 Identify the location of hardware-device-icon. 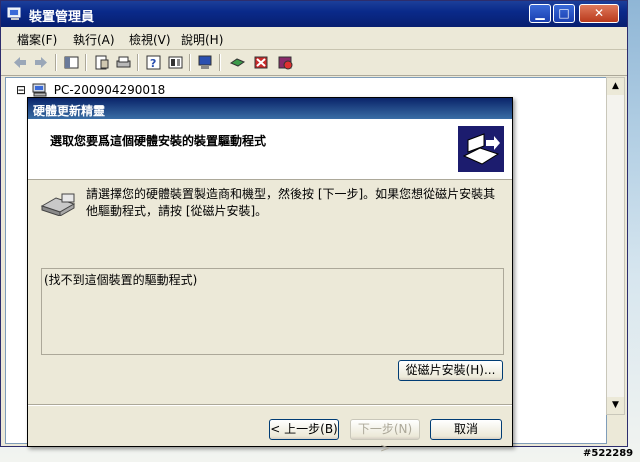
(58, 204).